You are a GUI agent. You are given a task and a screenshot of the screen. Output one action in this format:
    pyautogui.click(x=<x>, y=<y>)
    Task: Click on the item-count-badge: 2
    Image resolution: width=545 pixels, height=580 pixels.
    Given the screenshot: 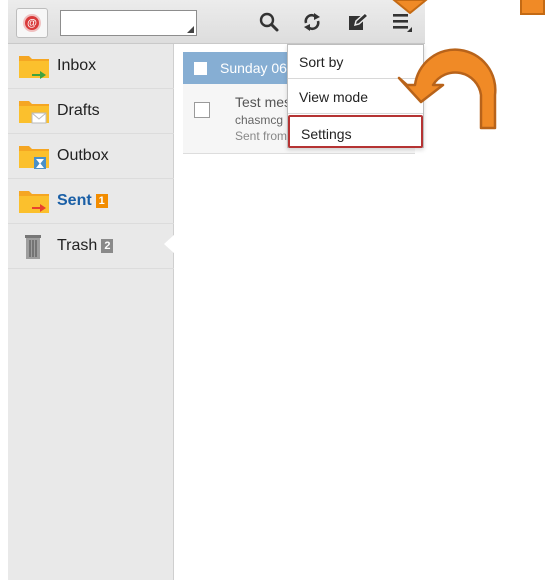 What is the action you would take?
    pyautogui.click(x=107, y=246)
    